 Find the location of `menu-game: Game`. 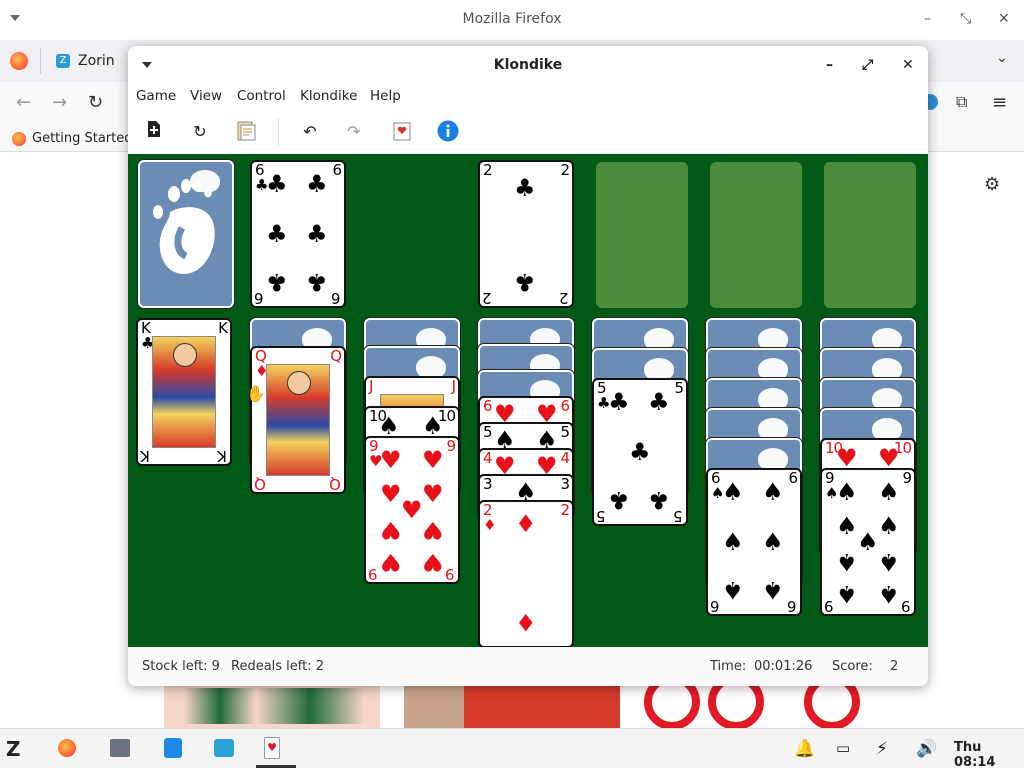

menu-game: Game is located at coordinates (156, 96).